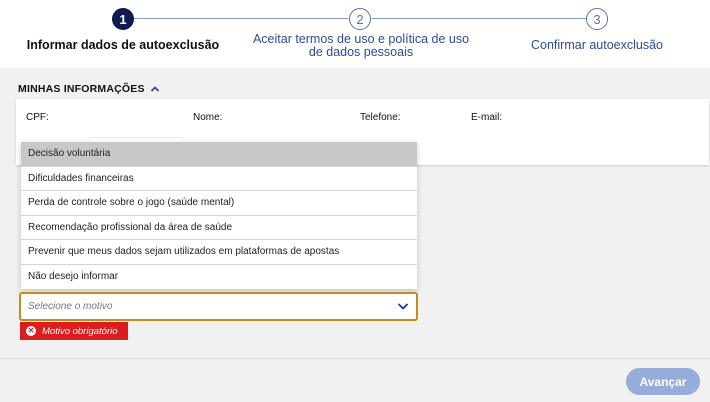  I want to click on section-header-my-info: MINHAS INFORMAÇÕES, so click(89, 89).